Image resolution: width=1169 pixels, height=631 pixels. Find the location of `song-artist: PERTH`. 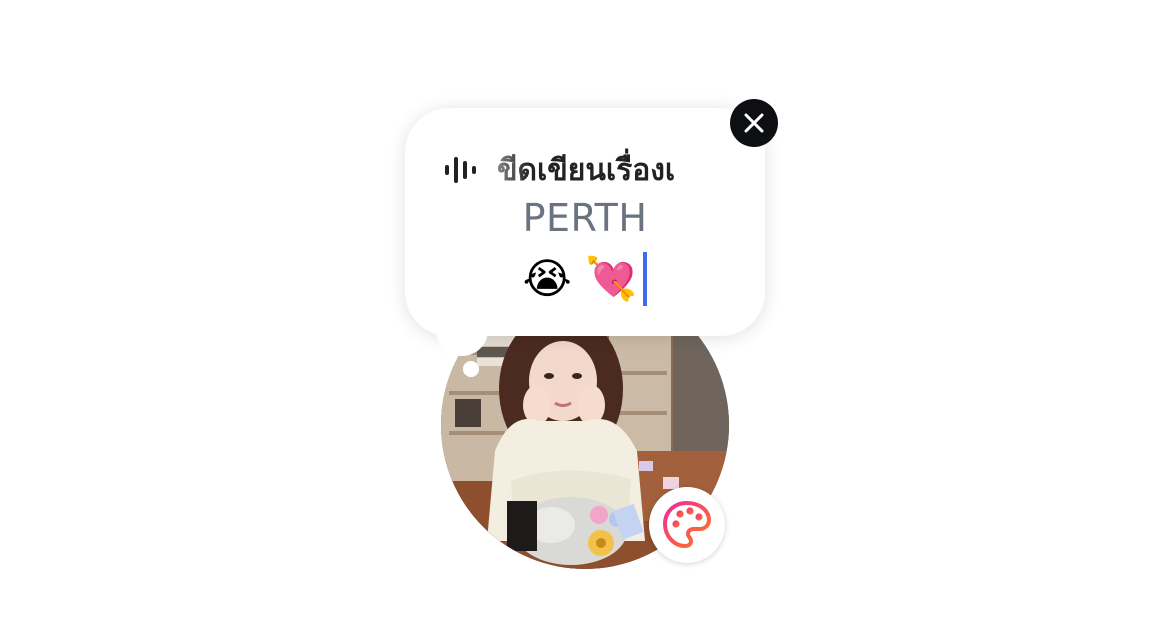

song-artist: PERTH is located at coordinates (585, 218).